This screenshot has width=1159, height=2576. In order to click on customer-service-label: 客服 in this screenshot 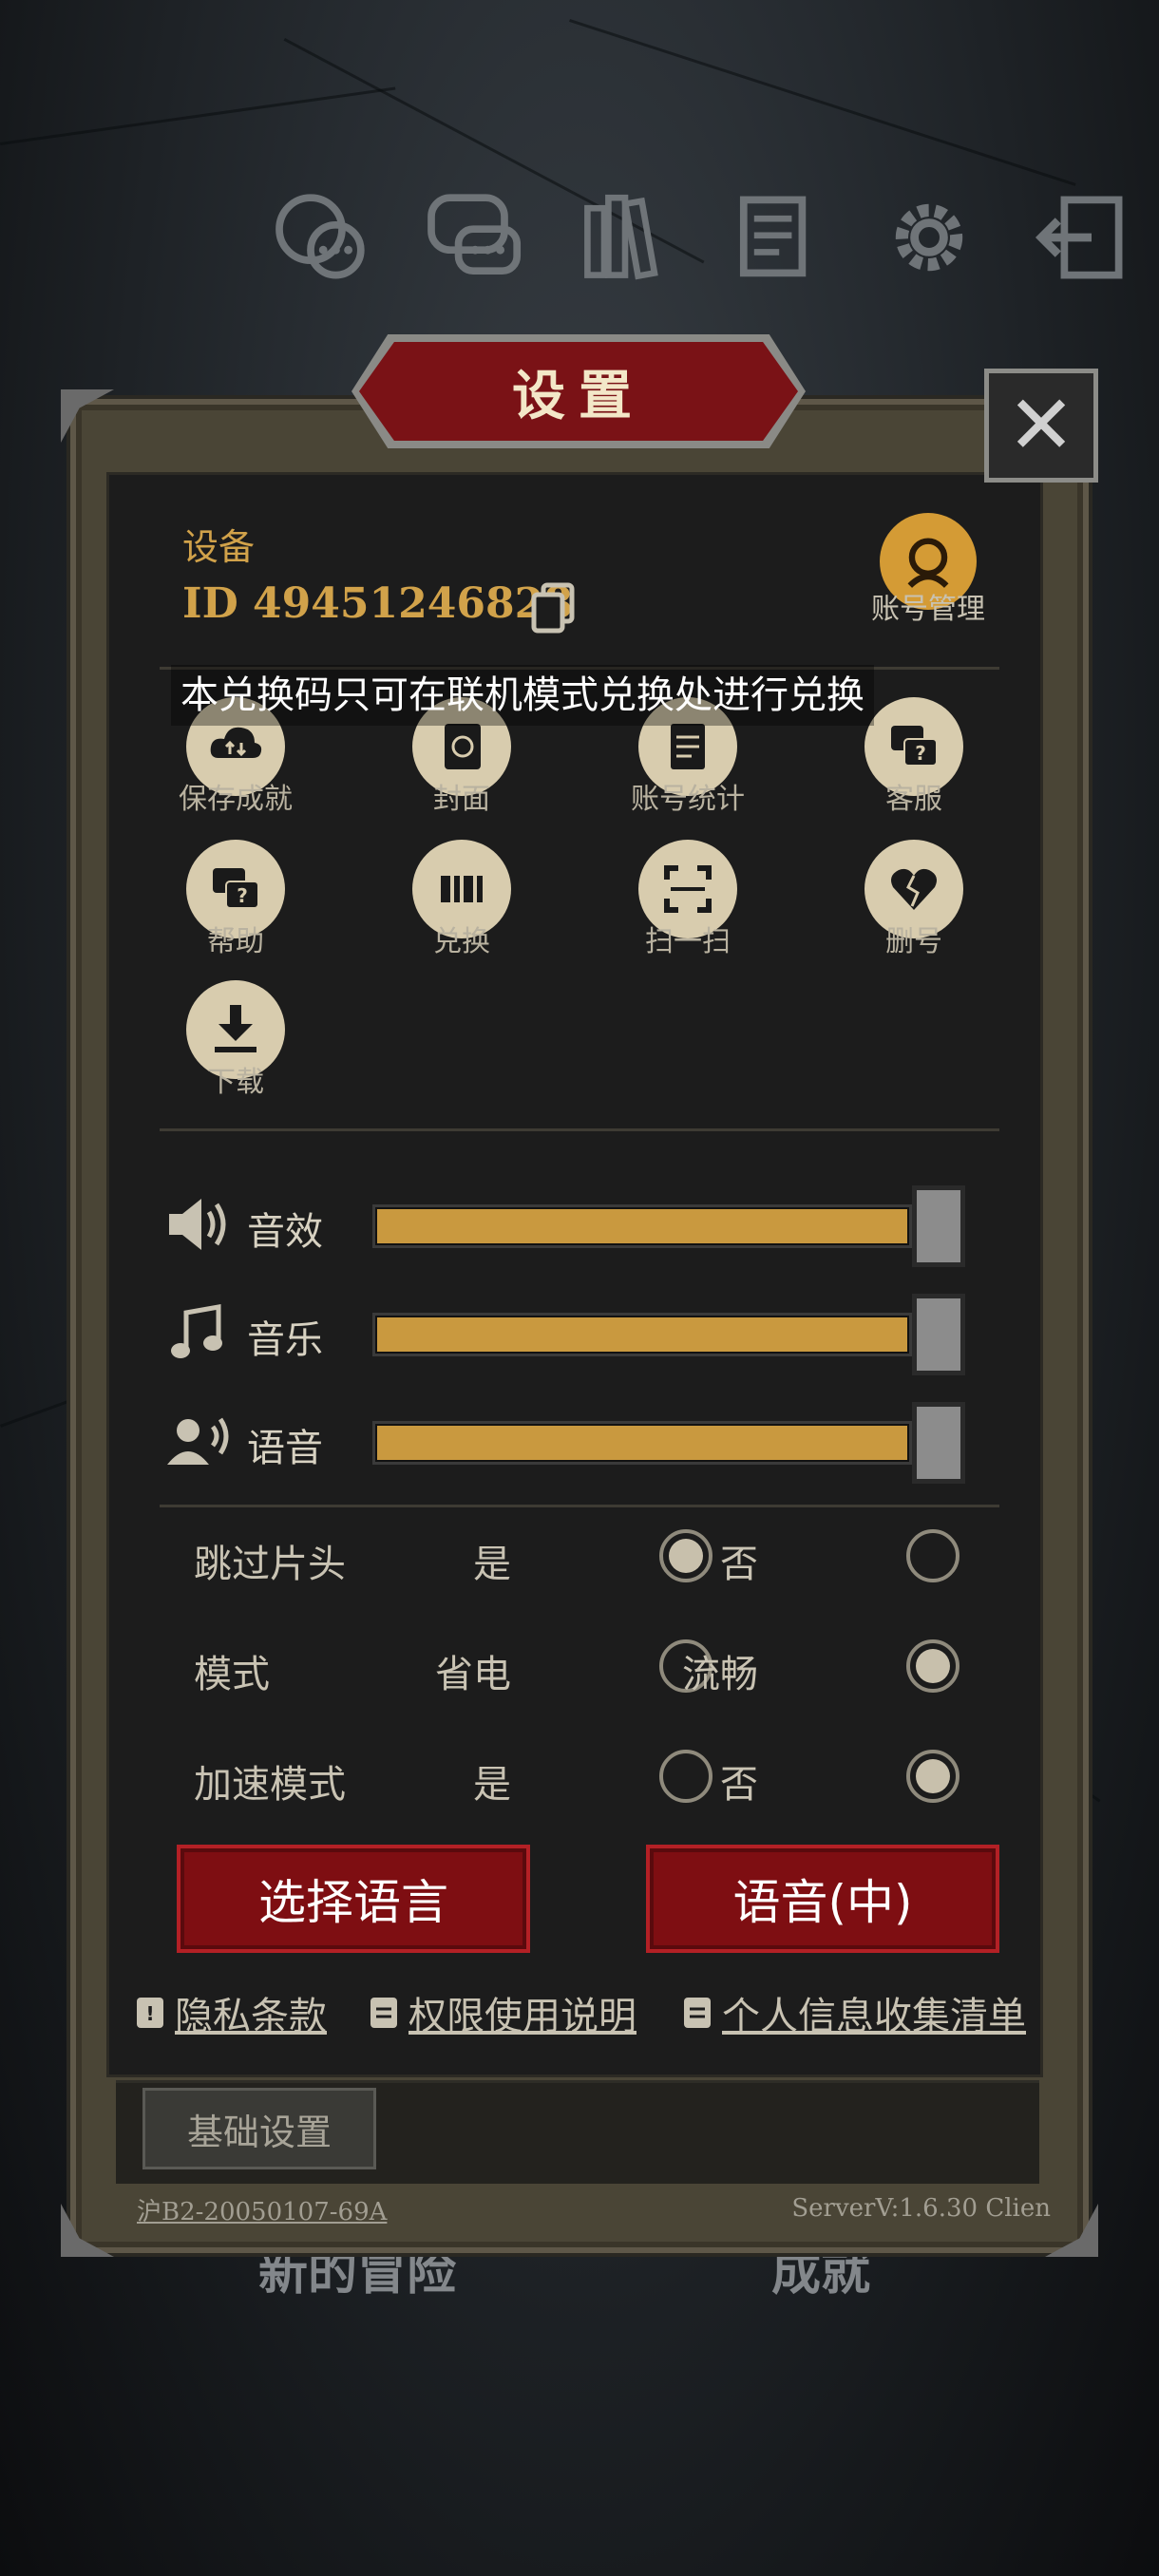, I will do `click(913, 799)`.